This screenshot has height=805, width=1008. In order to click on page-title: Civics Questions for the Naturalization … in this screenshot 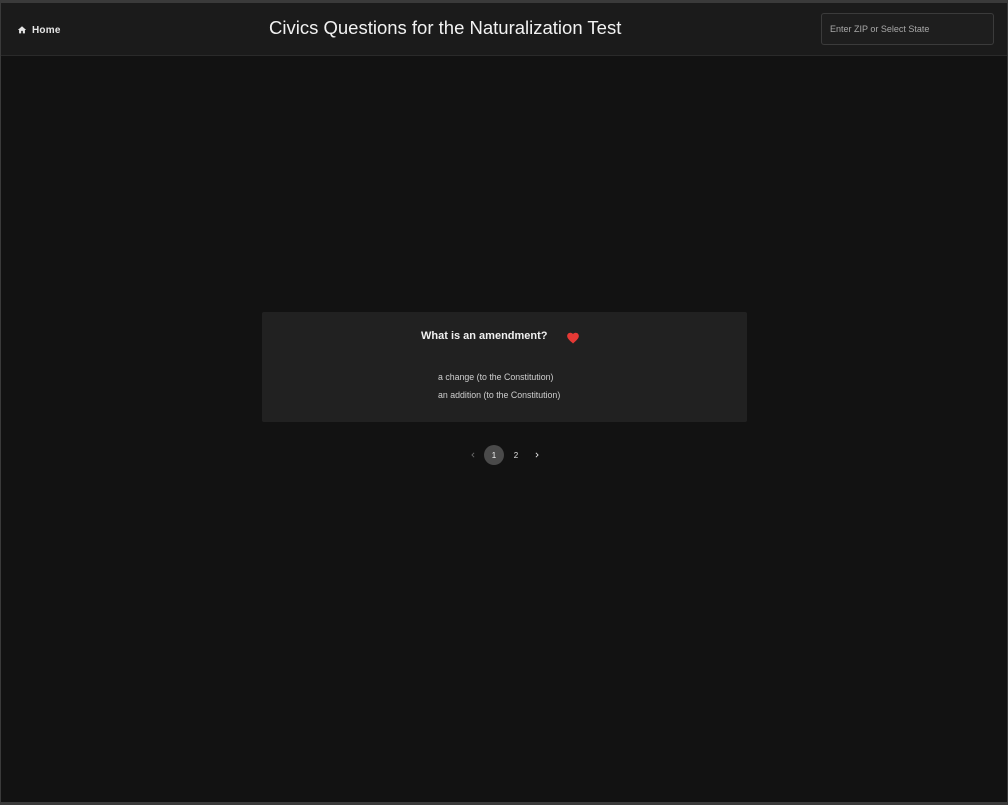, I will do `click(445, 27)`.